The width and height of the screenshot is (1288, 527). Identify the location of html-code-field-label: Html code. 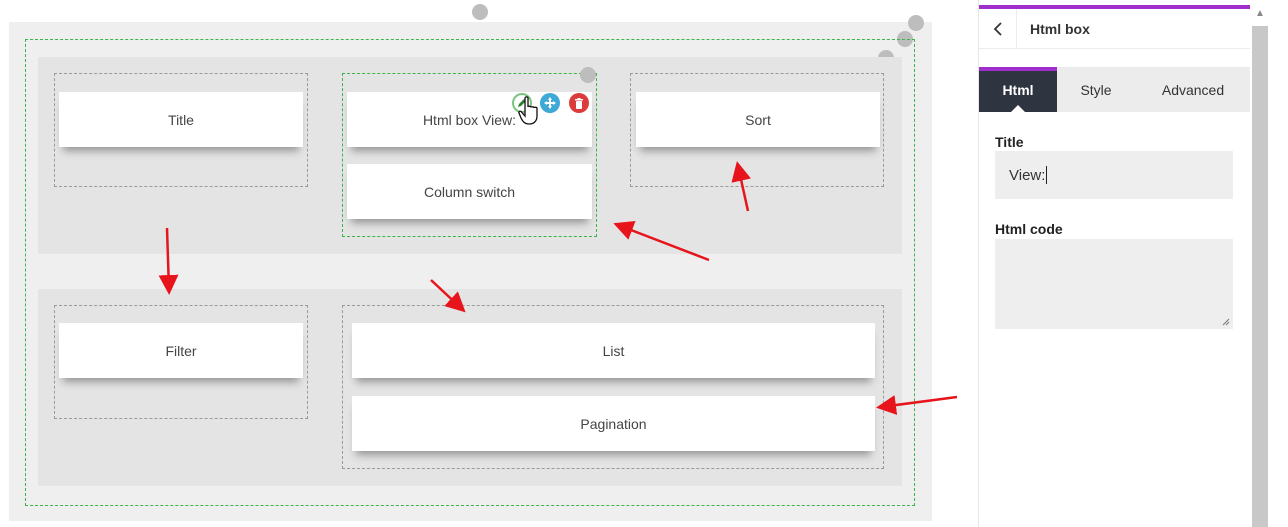
(1029, 229).